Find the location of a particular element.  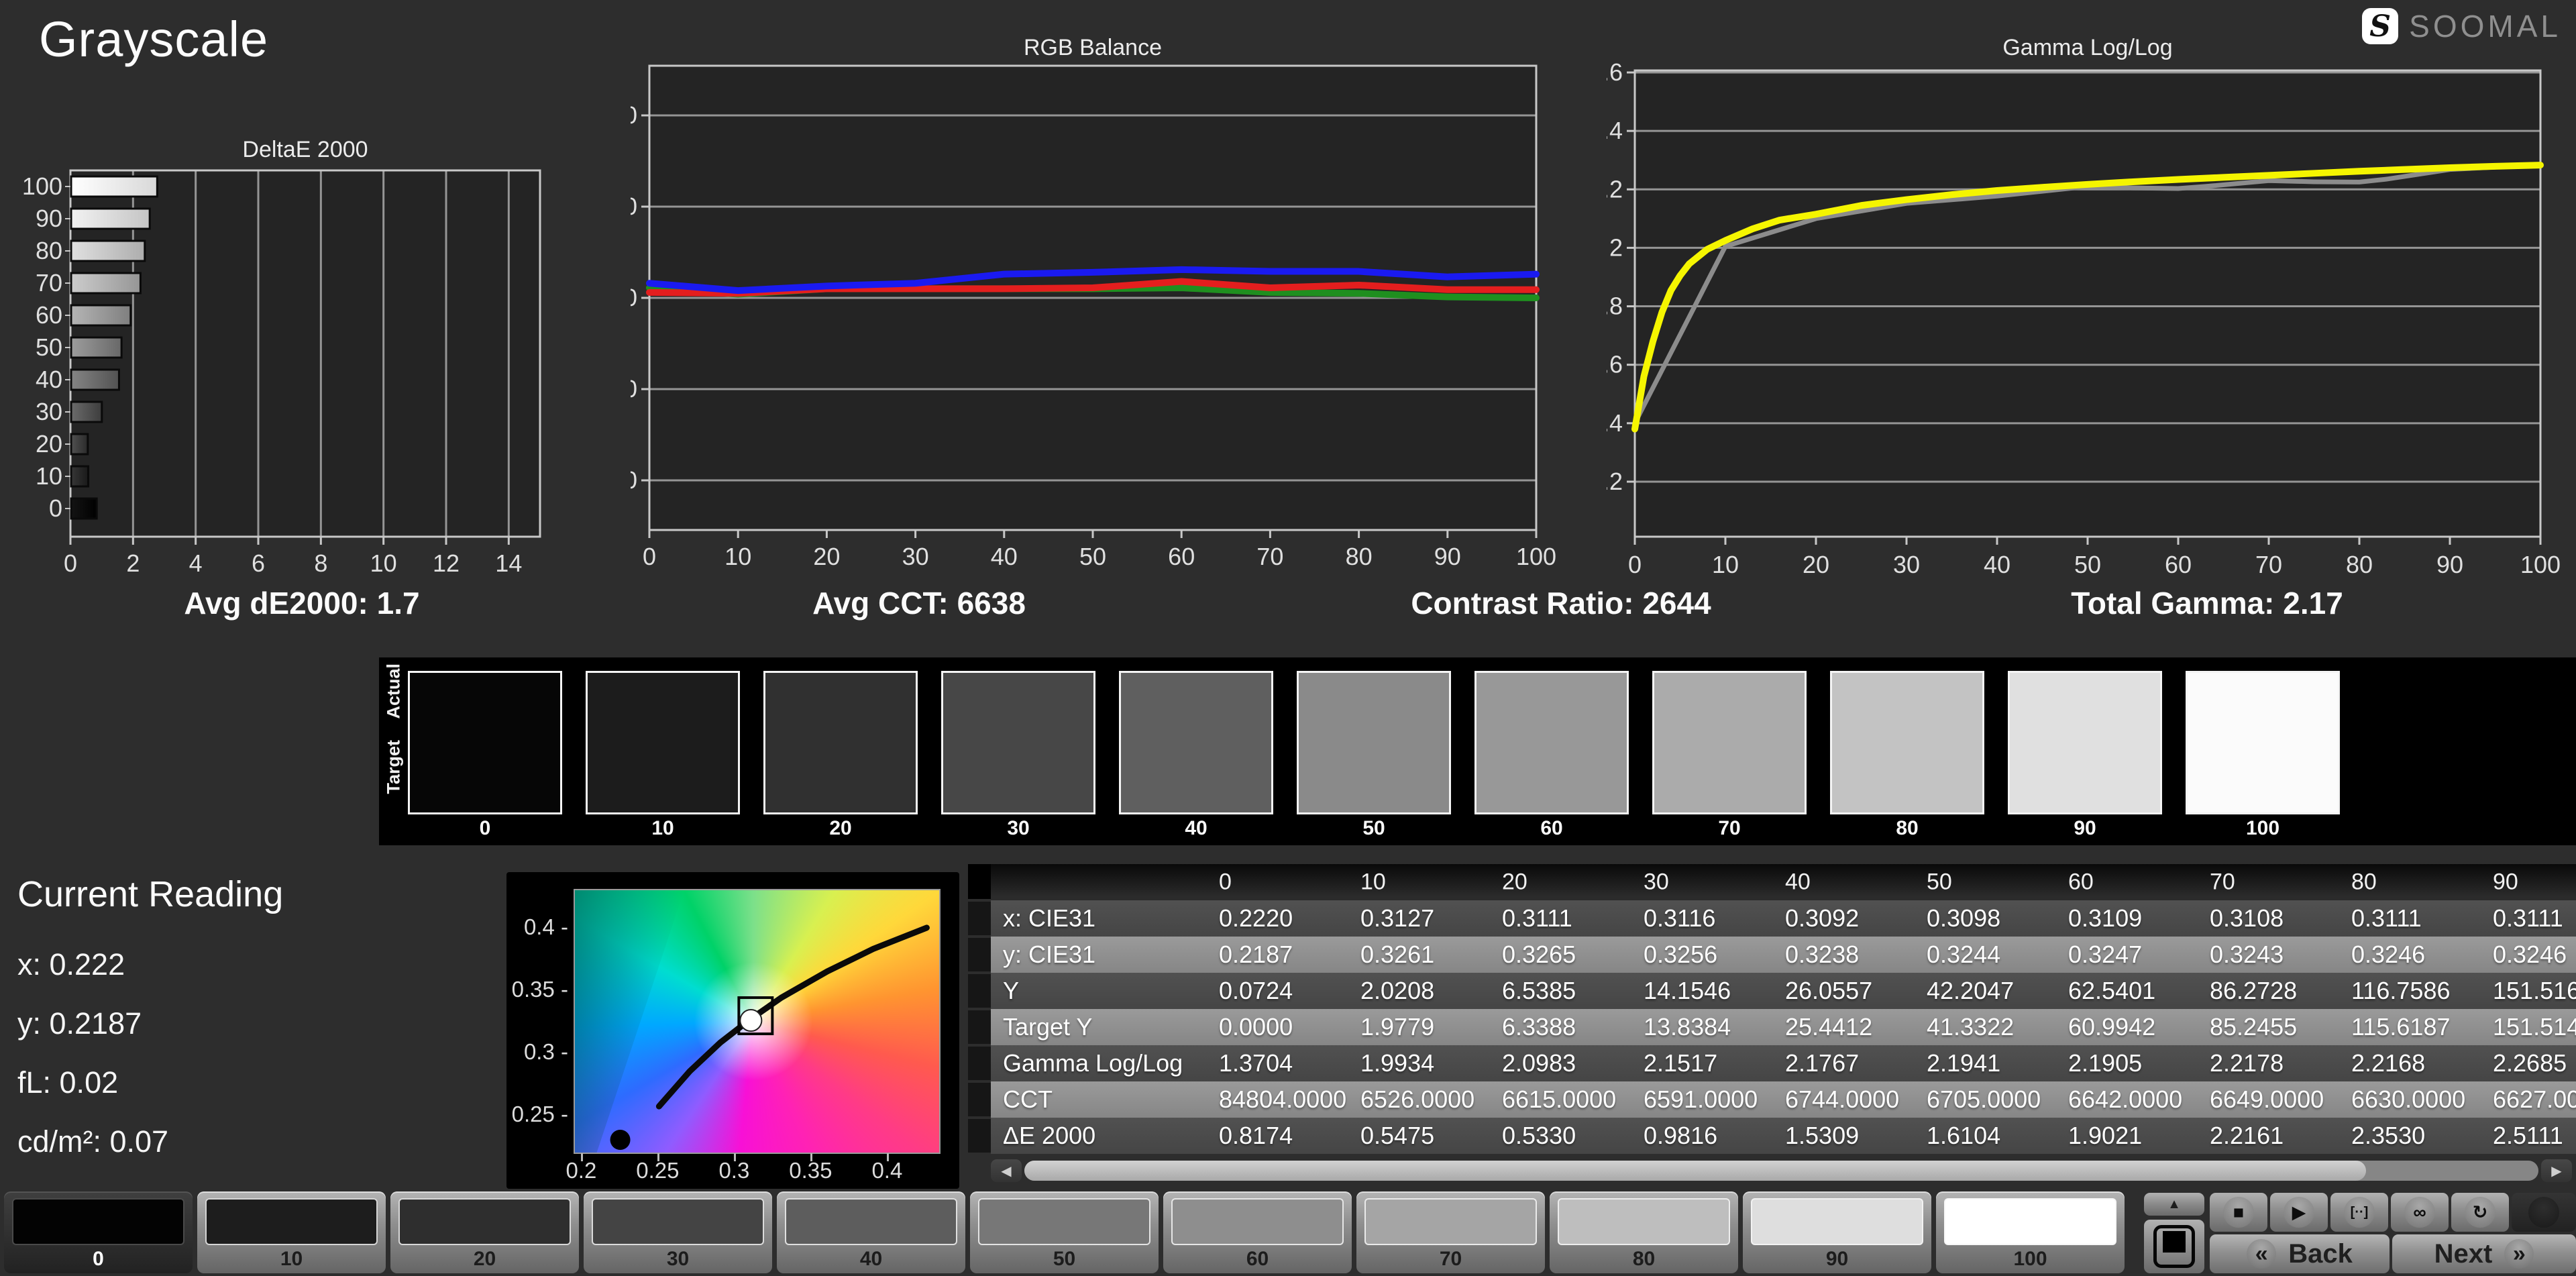

table-cell: 0.5475 is located at coordinates (1397, 1135).